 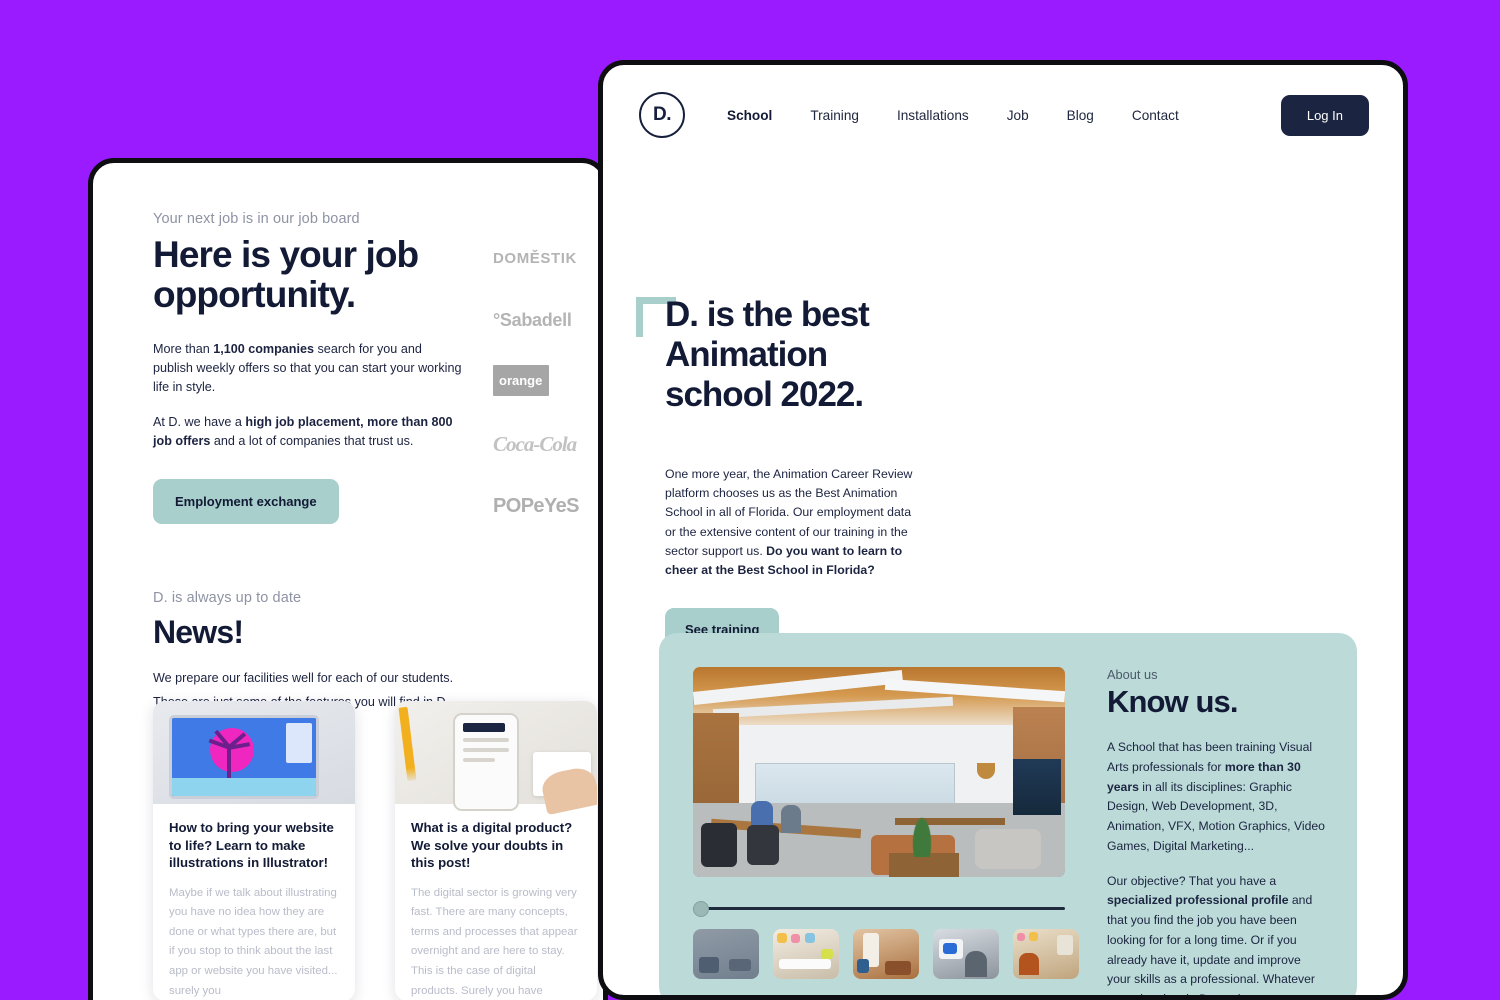 I want to click on logo-popeyes: POPeYeS, so click(x=548, y=506).